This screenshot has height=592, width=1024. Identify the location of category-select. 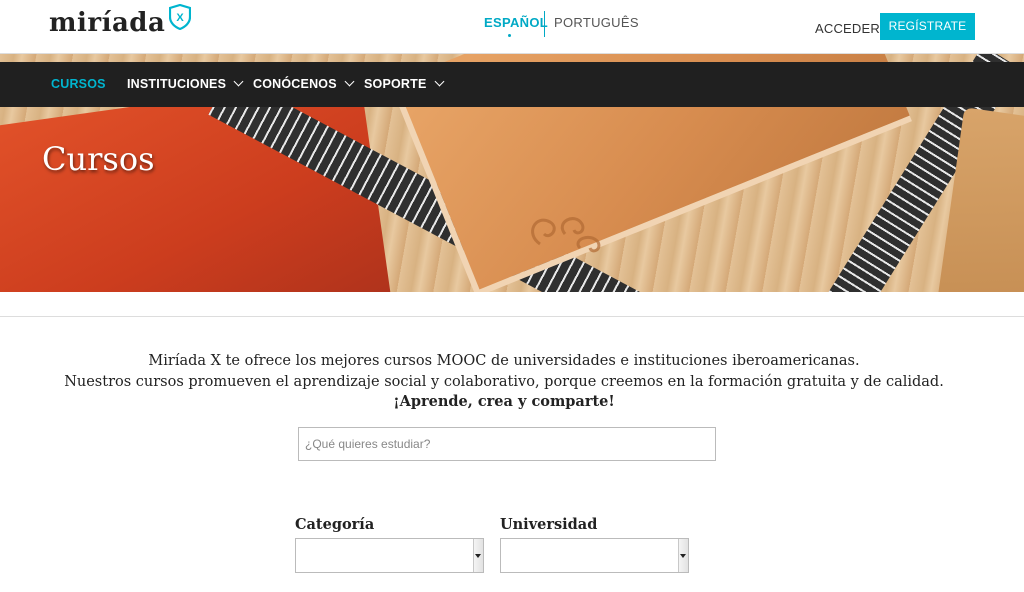
(389, 555).